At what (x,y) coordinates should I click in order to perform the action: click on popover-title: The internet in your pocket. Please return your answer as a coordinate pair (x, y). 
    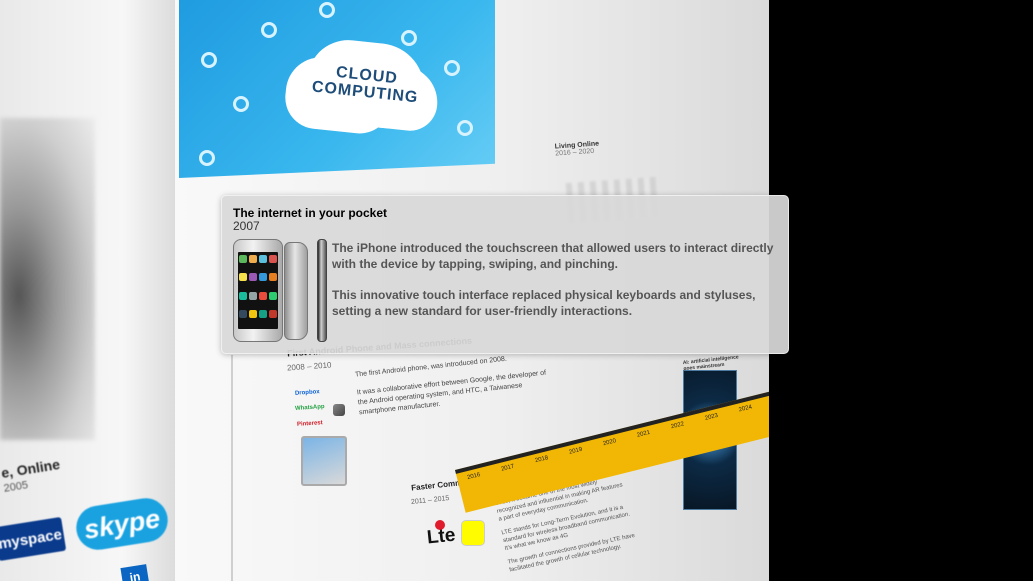
    Looking at the image, I should click on (310, 213).